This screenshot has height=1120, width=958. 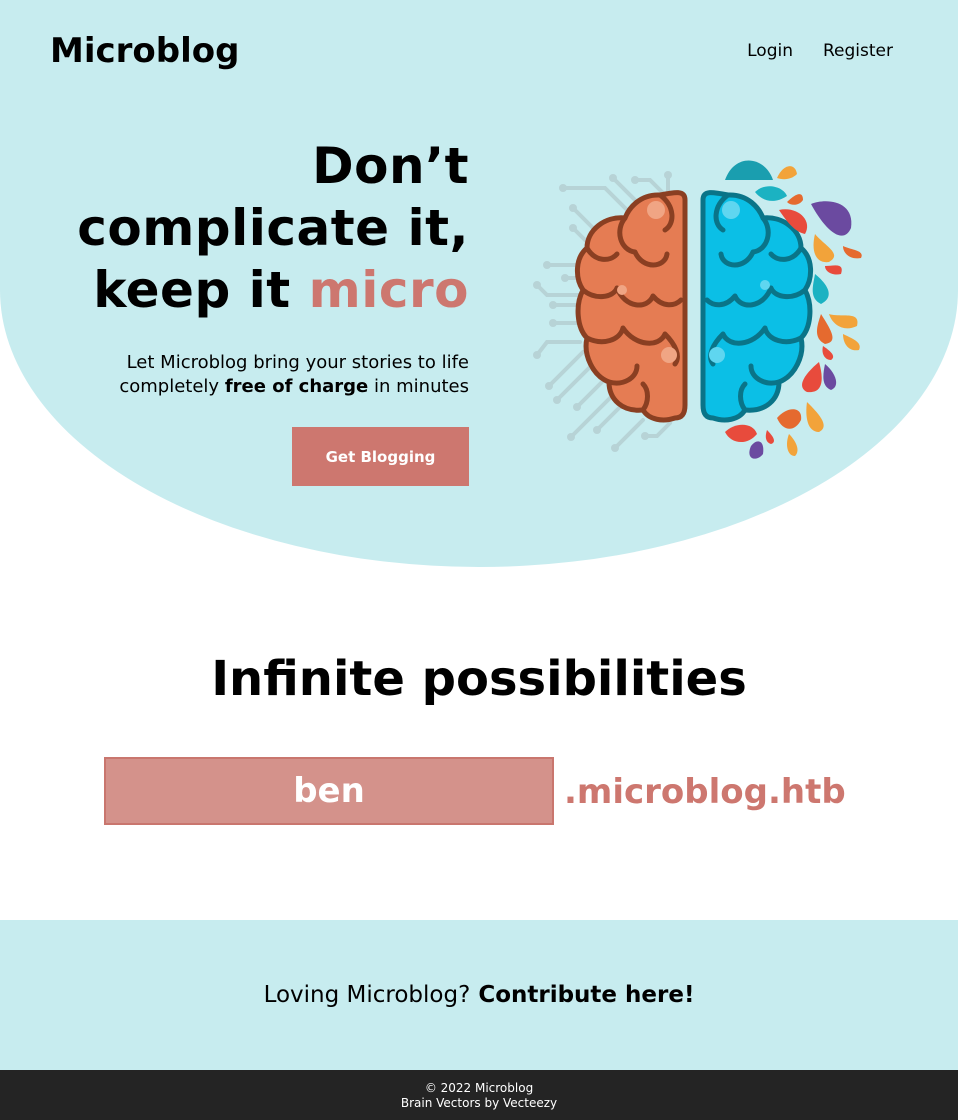 What do you see at coordinates (296, 386) in the screenshot?
I see `hero-subtitle-bold: free of charge` at bounding box center [296, 386].